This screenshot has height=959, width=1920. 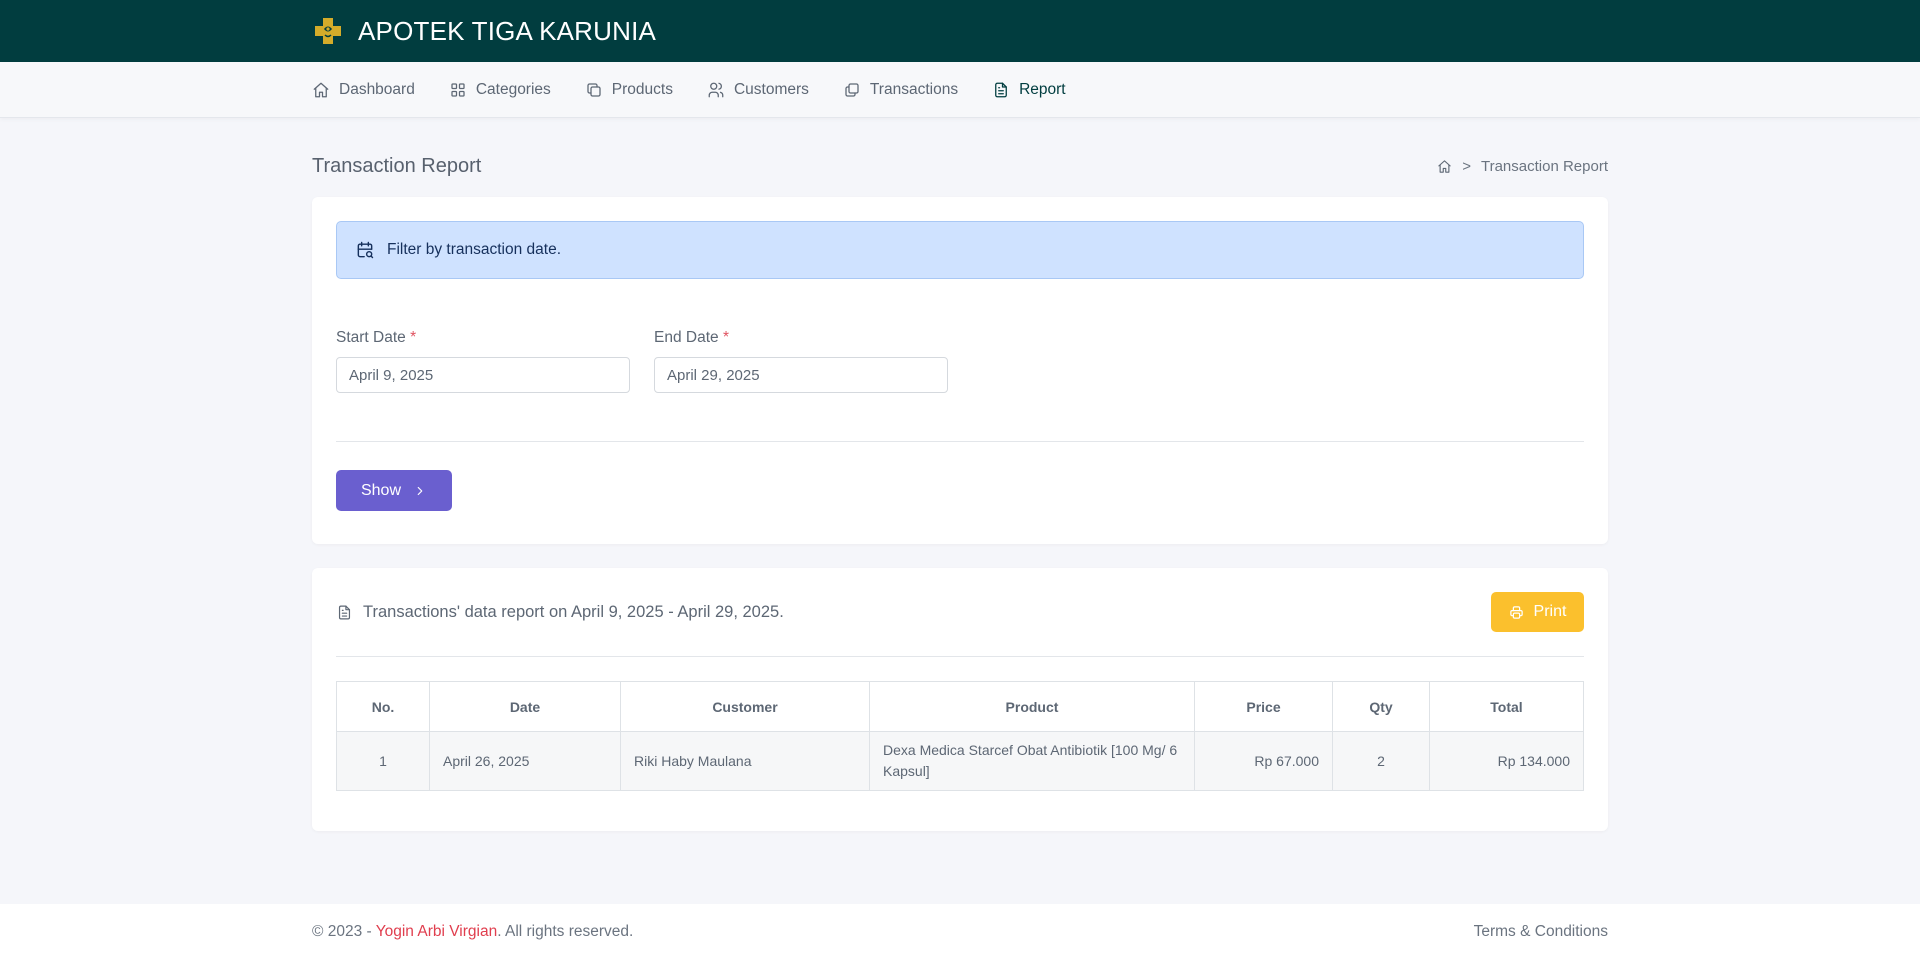 I want to click on nav-item-label: Report, so click(x=1042, y=89).